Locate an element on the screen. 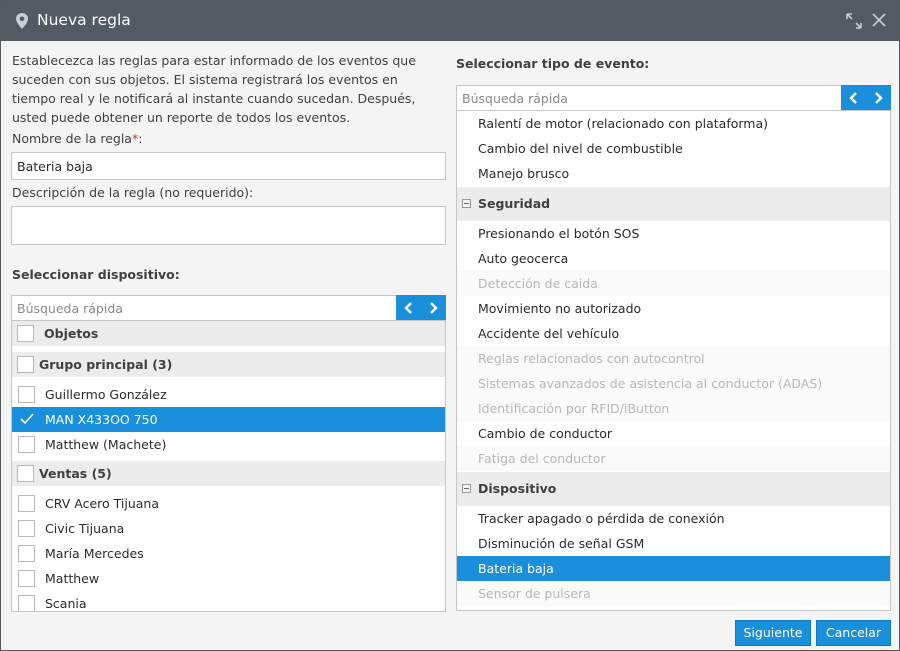  rule-name-label: Nombre de la regla*: is located at coordinates (77, 138).